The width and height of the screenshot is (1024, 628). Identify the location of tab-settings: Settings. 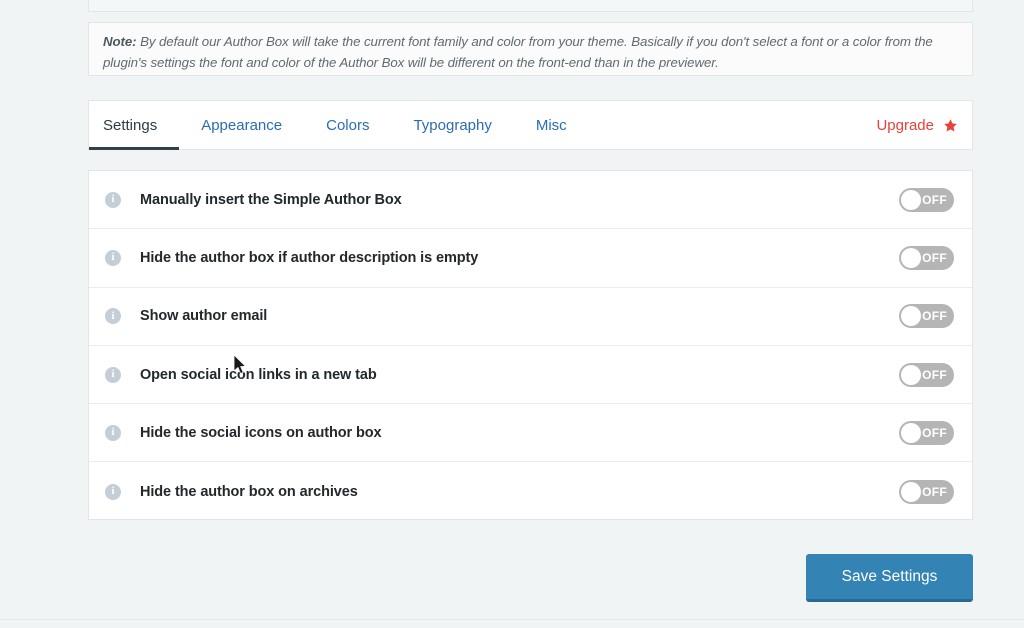
(134, 125).